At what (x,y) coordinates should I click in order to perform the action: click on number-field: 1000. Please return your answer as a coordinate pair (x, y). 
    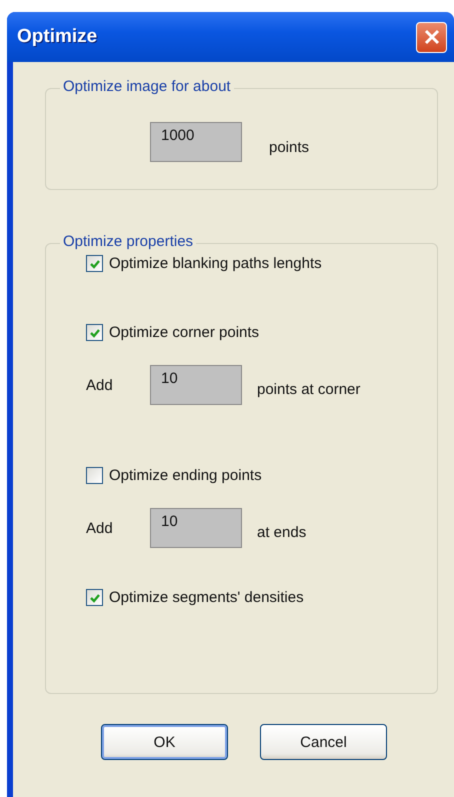
    Looking at the image, I should click on (196, 142).